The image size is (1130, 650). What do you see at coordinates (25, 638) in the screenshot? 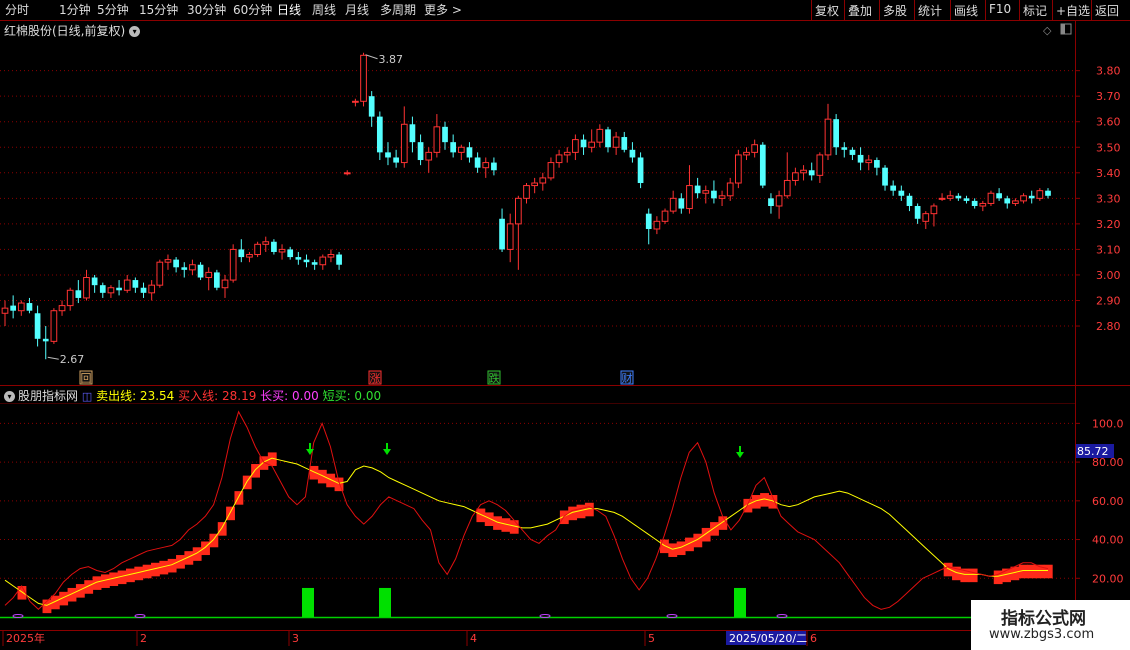
I see `date-label: 2025年` at bounding box center [25, 638].